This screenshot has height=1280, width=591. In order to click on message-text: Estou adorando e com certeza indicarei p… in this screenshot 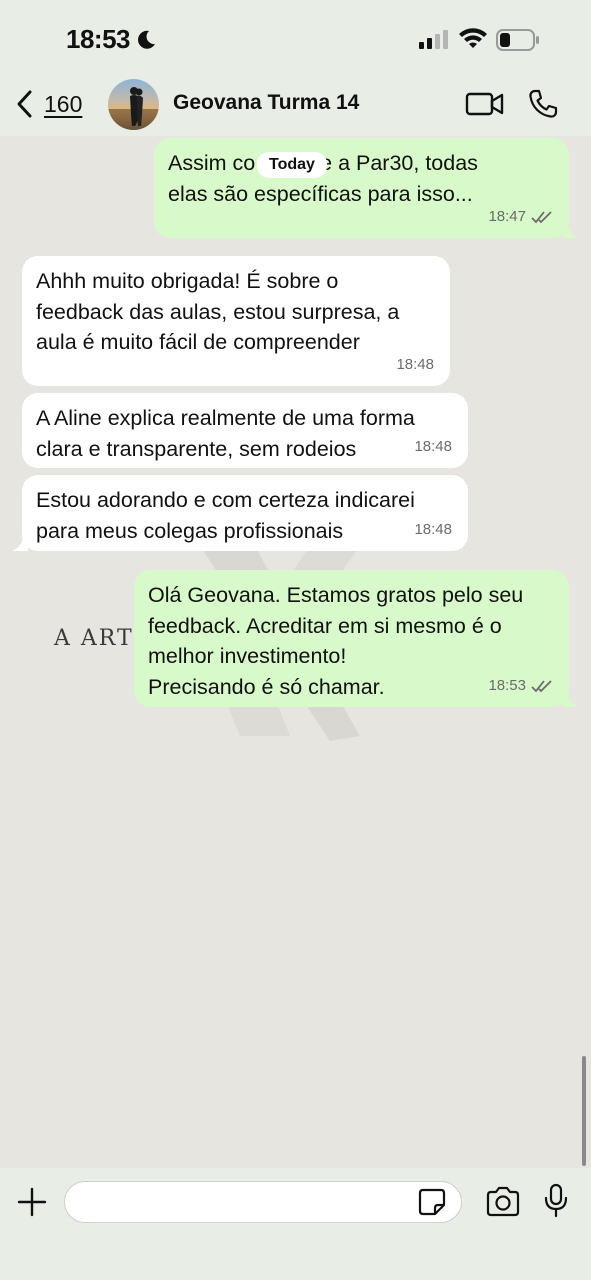, I will do `click(225, 515)`.